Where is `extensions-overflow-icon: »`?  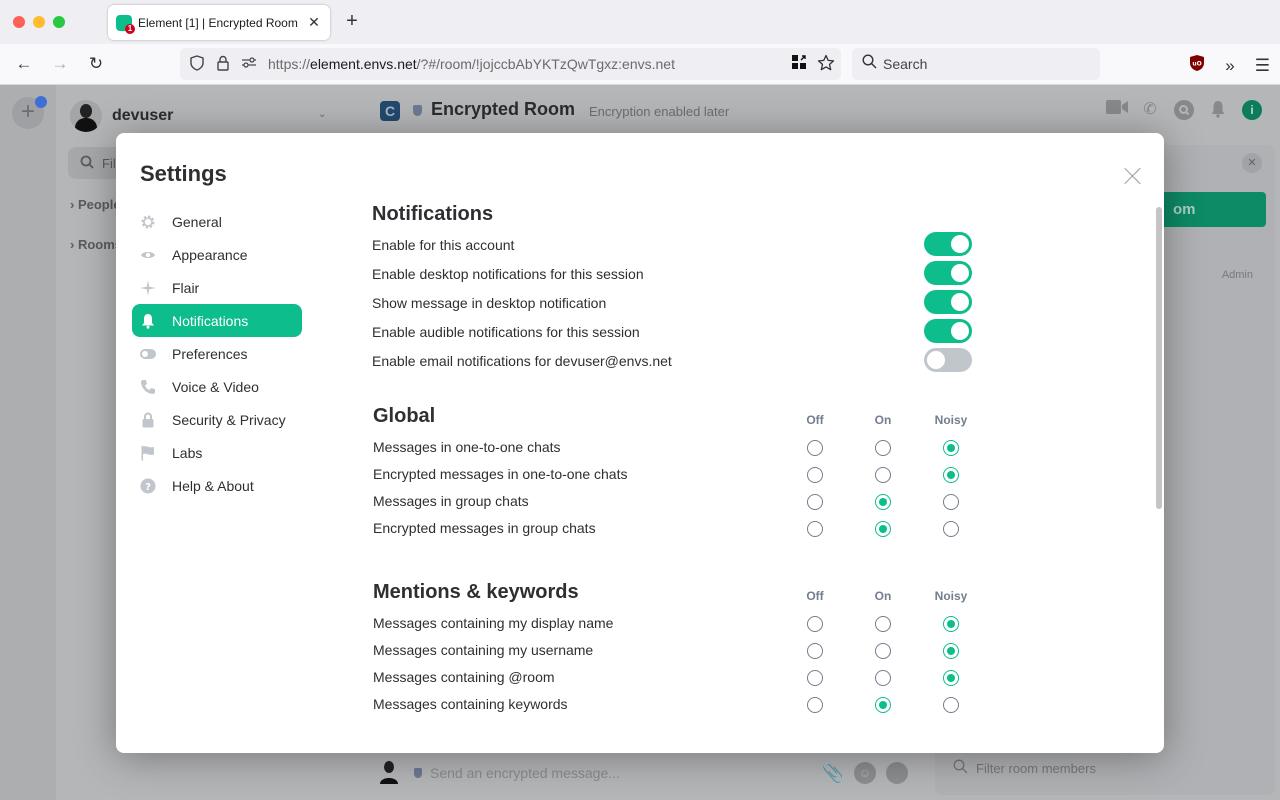 extensions-overflow-icon: » is located at coordinates (1229, 66).